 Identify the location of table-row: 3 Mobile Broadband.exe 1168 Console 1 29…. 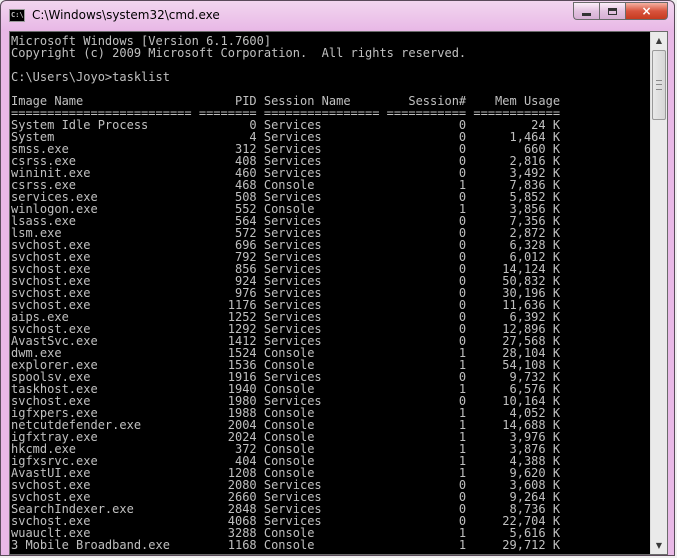
(286, 545).